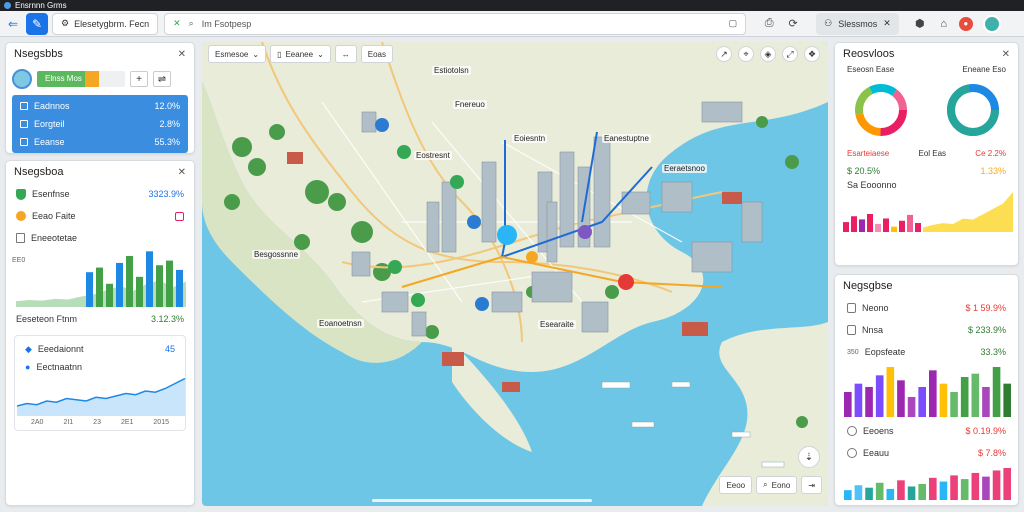  What do you see at coordinates (179, 216) in the screenshot?
I see `camera-icon` at bounding box center [179, 216].